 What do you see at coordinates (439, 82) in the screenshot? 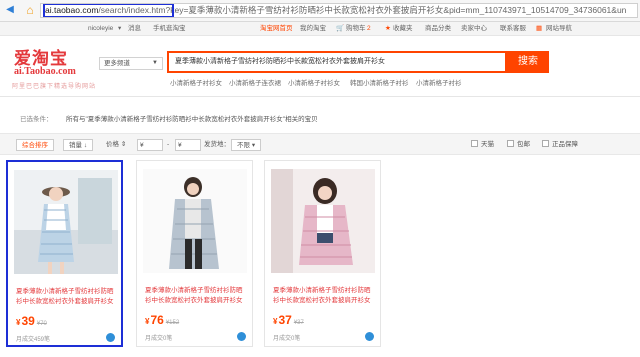
I see `hot-keyword-link: 小清新格子衬衫` at bounding box center [439, 82].